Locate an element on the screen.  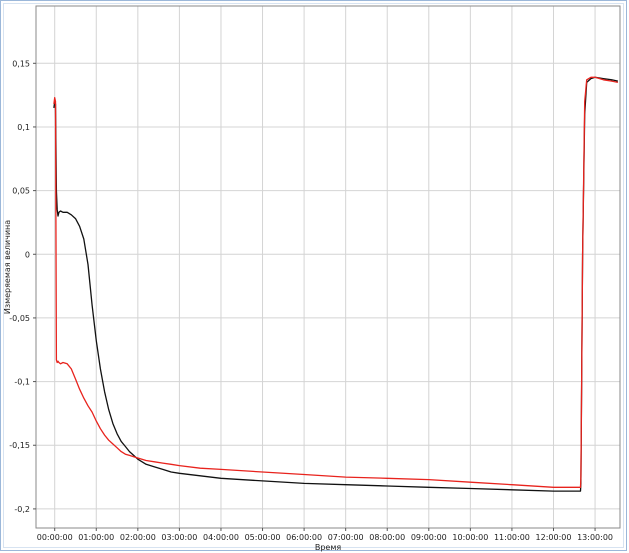
x-tick-label: 00:00:00 is located at coordinates (55, 537).